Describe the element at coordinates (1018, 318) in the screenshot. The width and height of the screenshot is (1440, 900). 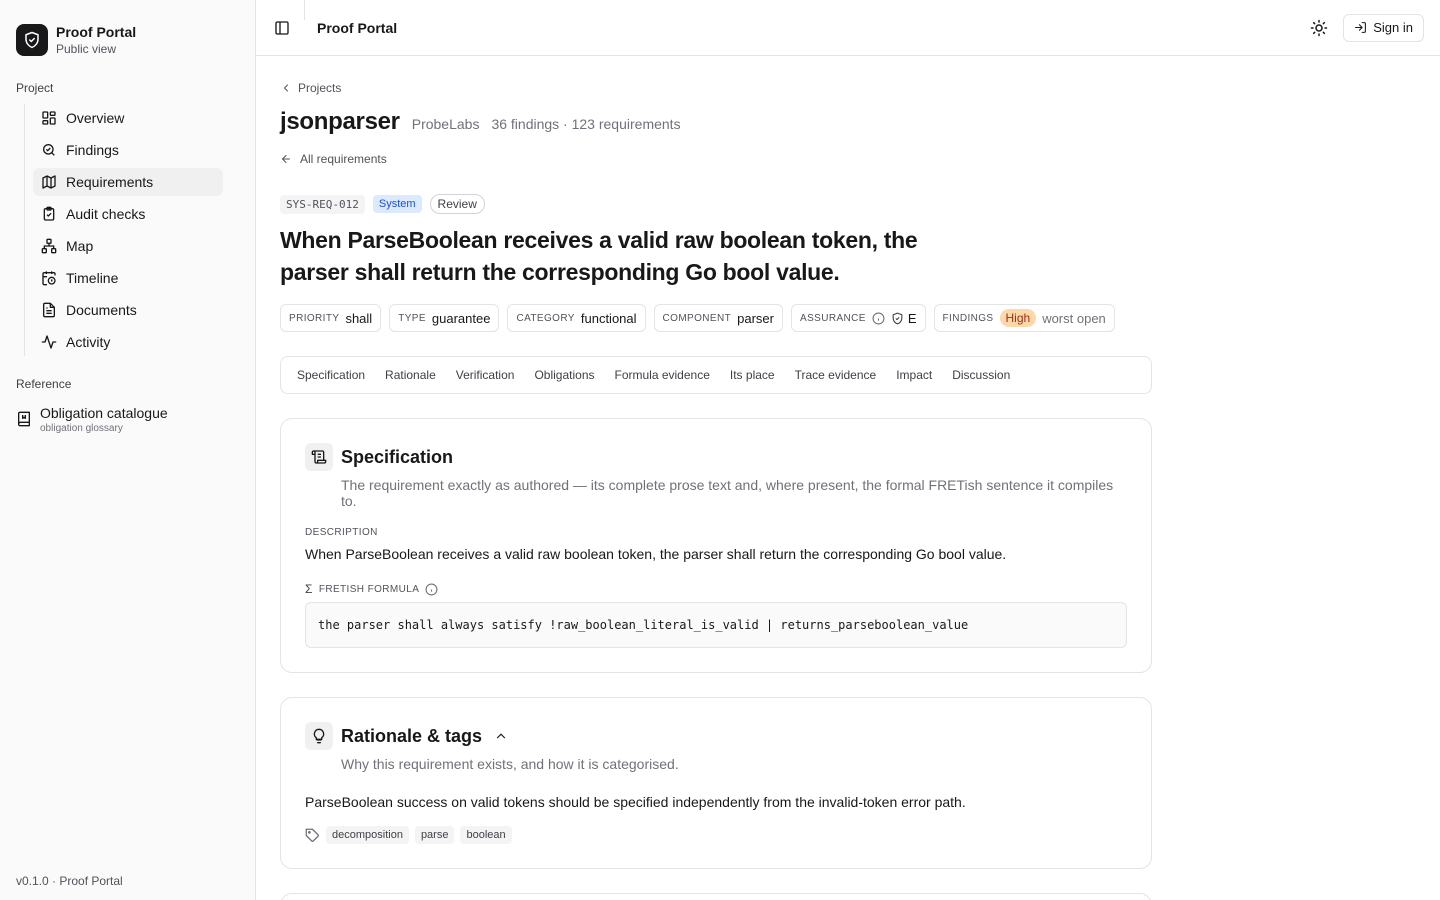
I see `severity-badge: High` at that location.